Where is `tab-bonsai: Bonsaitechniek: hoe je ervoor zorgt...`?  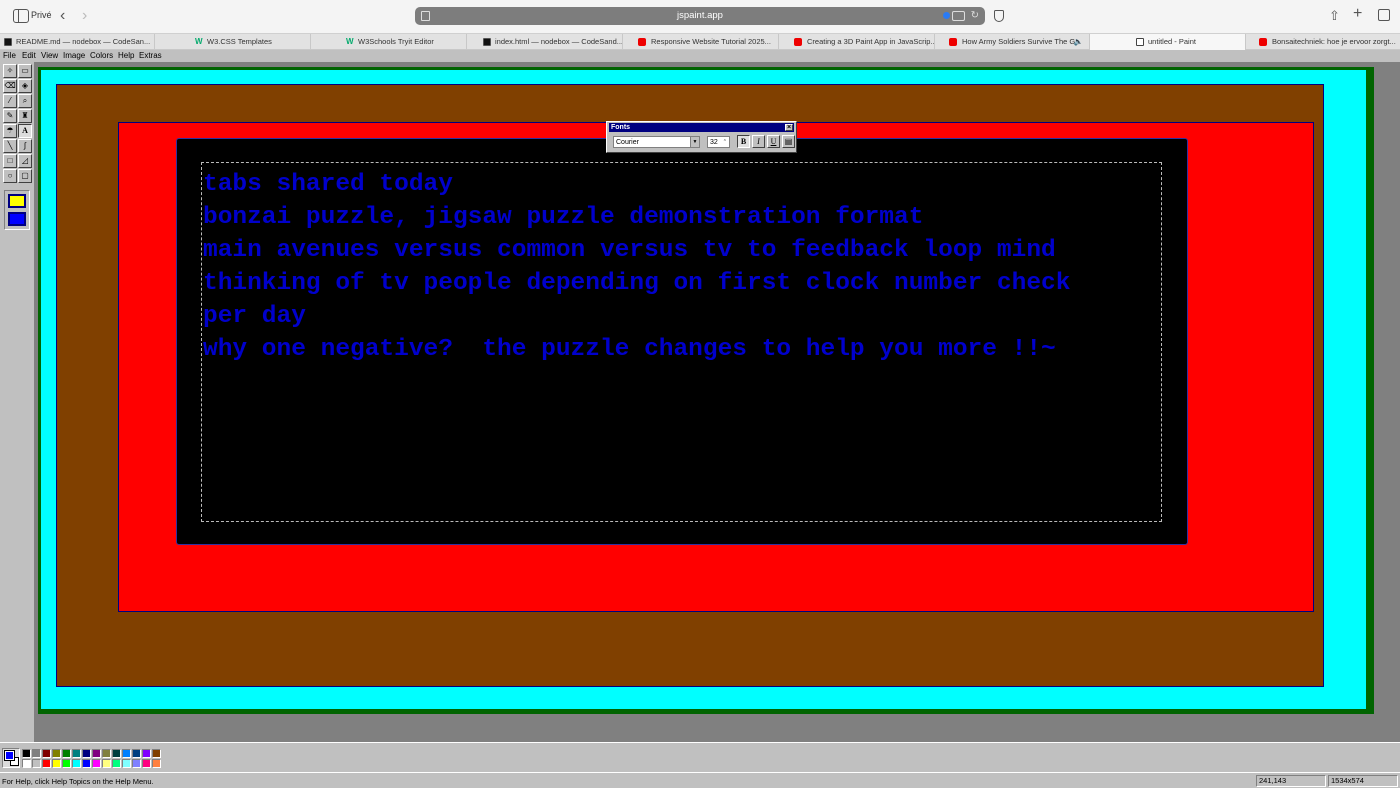 tab-bonsai: Bonsaitechniek: hoe je ervoor zorgt... is located at coordinates (1323, 42).